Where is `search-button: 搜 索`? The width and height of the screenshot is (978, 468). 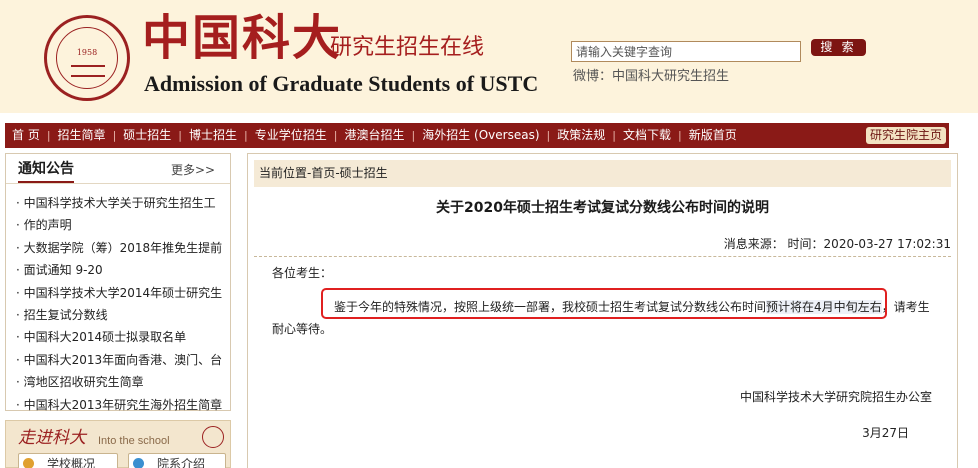
search-button: 搜 索 is located at coordinates (838, 47).